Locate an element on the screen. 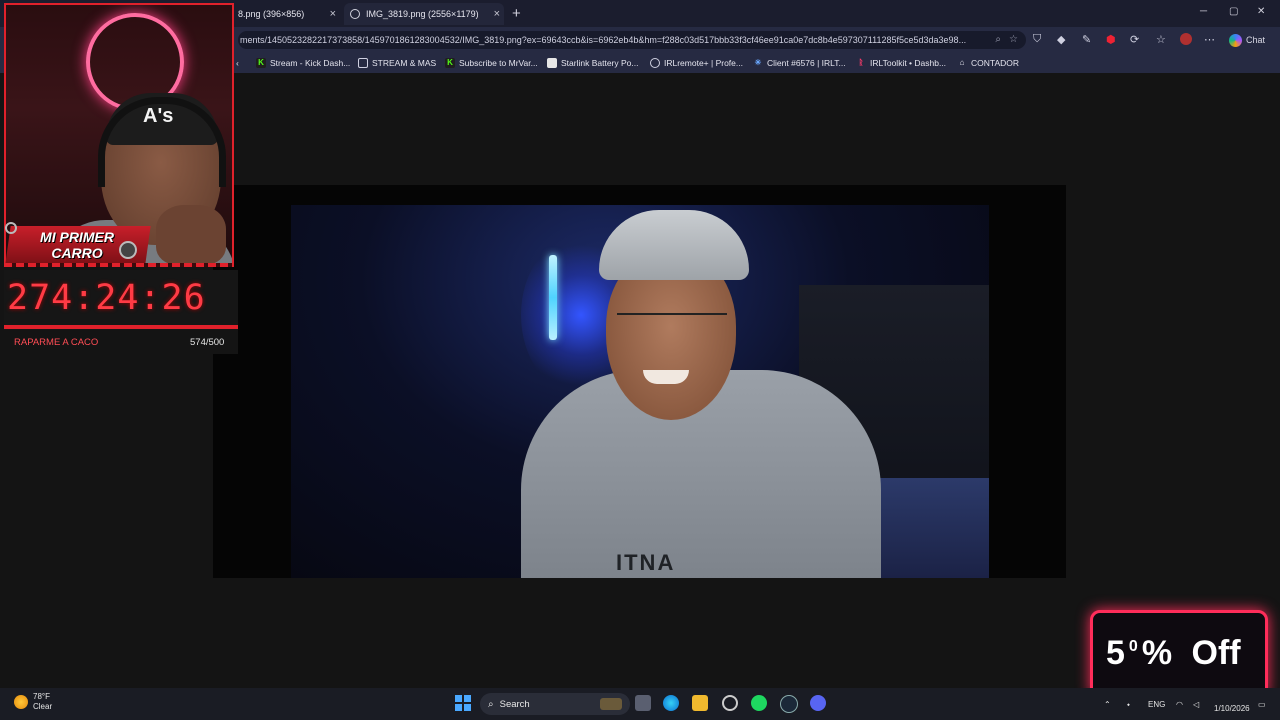  edge-icon is located at coordinates (671, 703).